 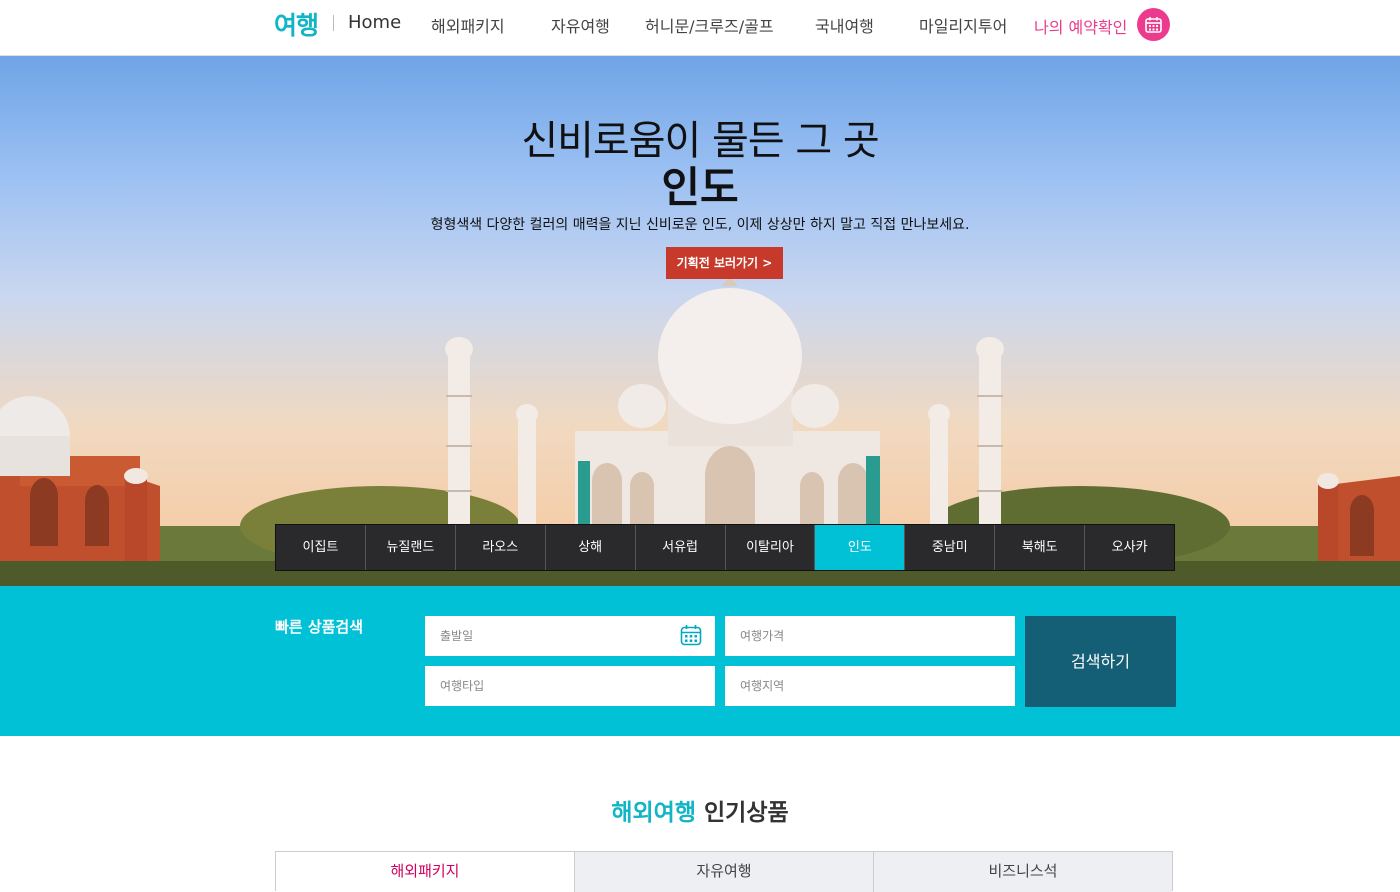 I want to click on nav-item-mileage-tour: 마일리지투어, so click(x=963, y=25).